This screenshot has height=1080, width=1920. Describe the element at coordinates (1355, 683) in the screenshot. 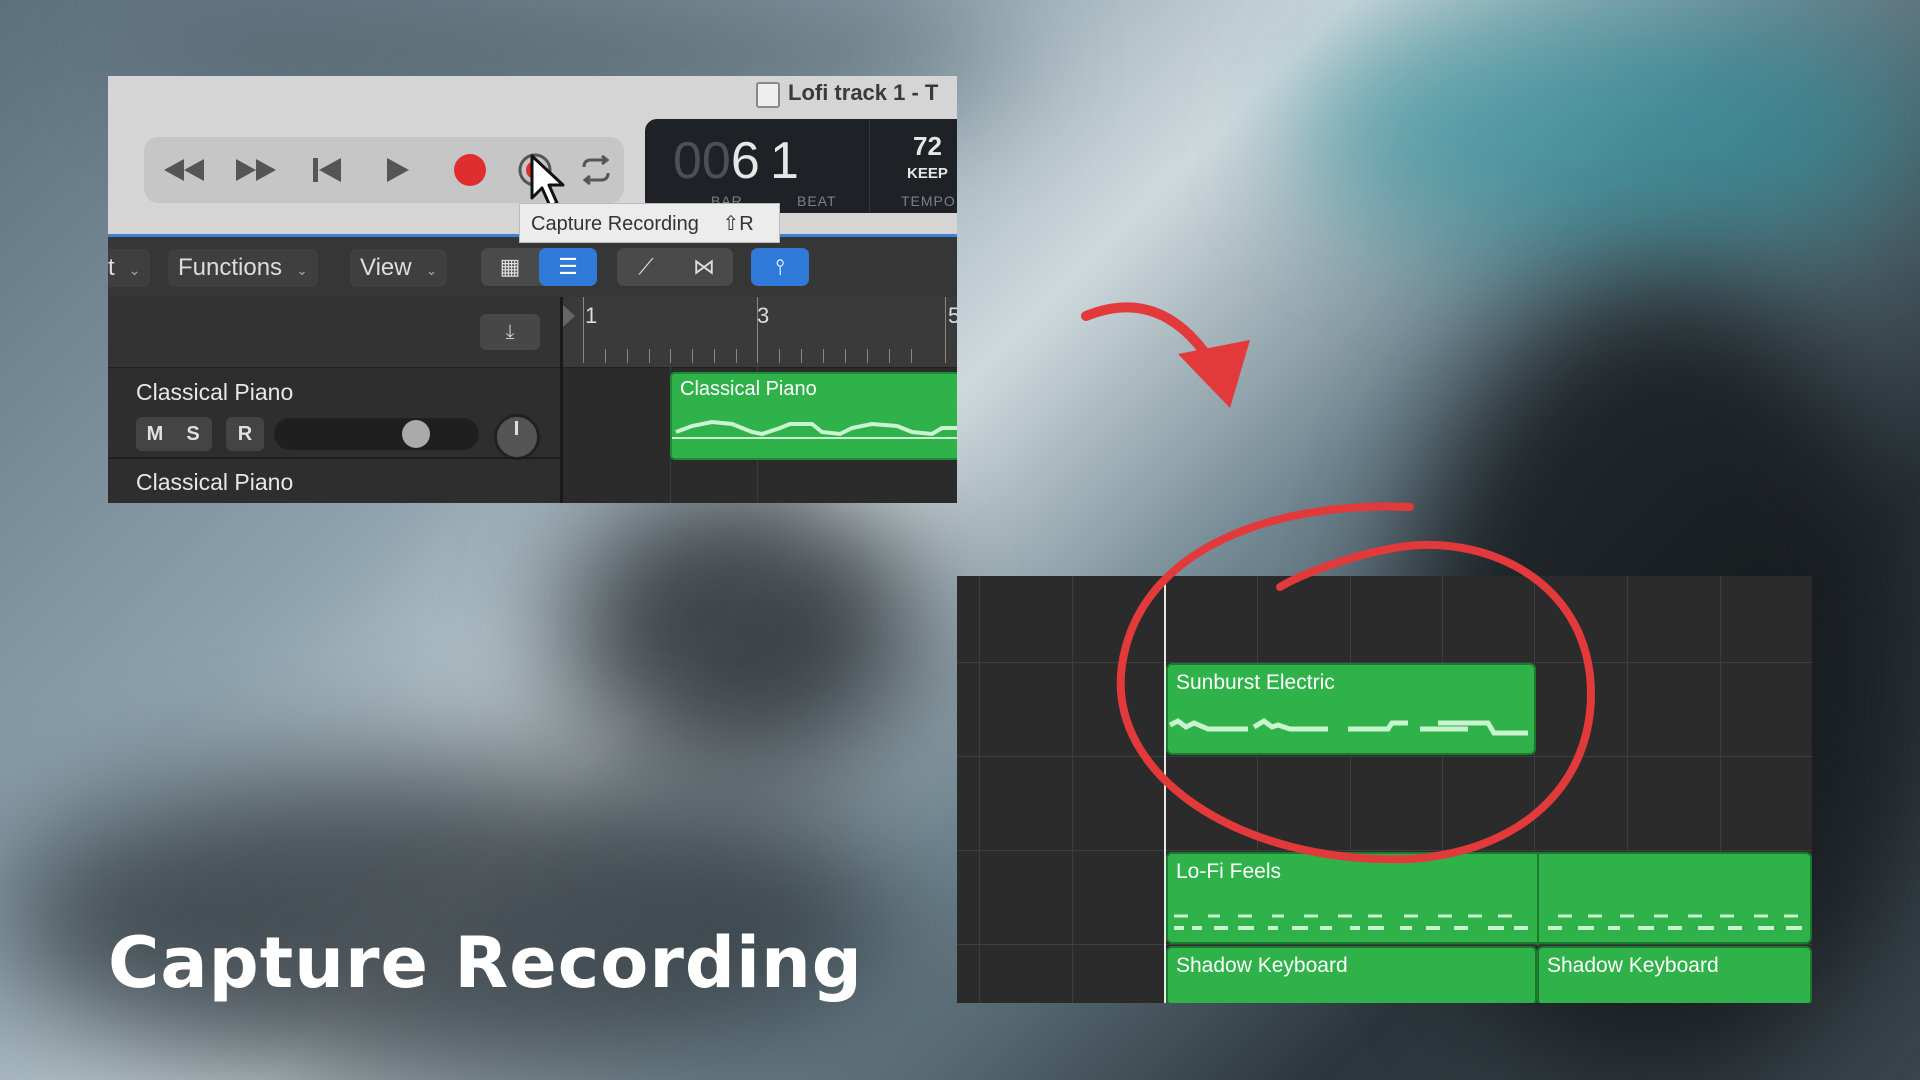

I see `red-circle-annotation-icon` at that location.